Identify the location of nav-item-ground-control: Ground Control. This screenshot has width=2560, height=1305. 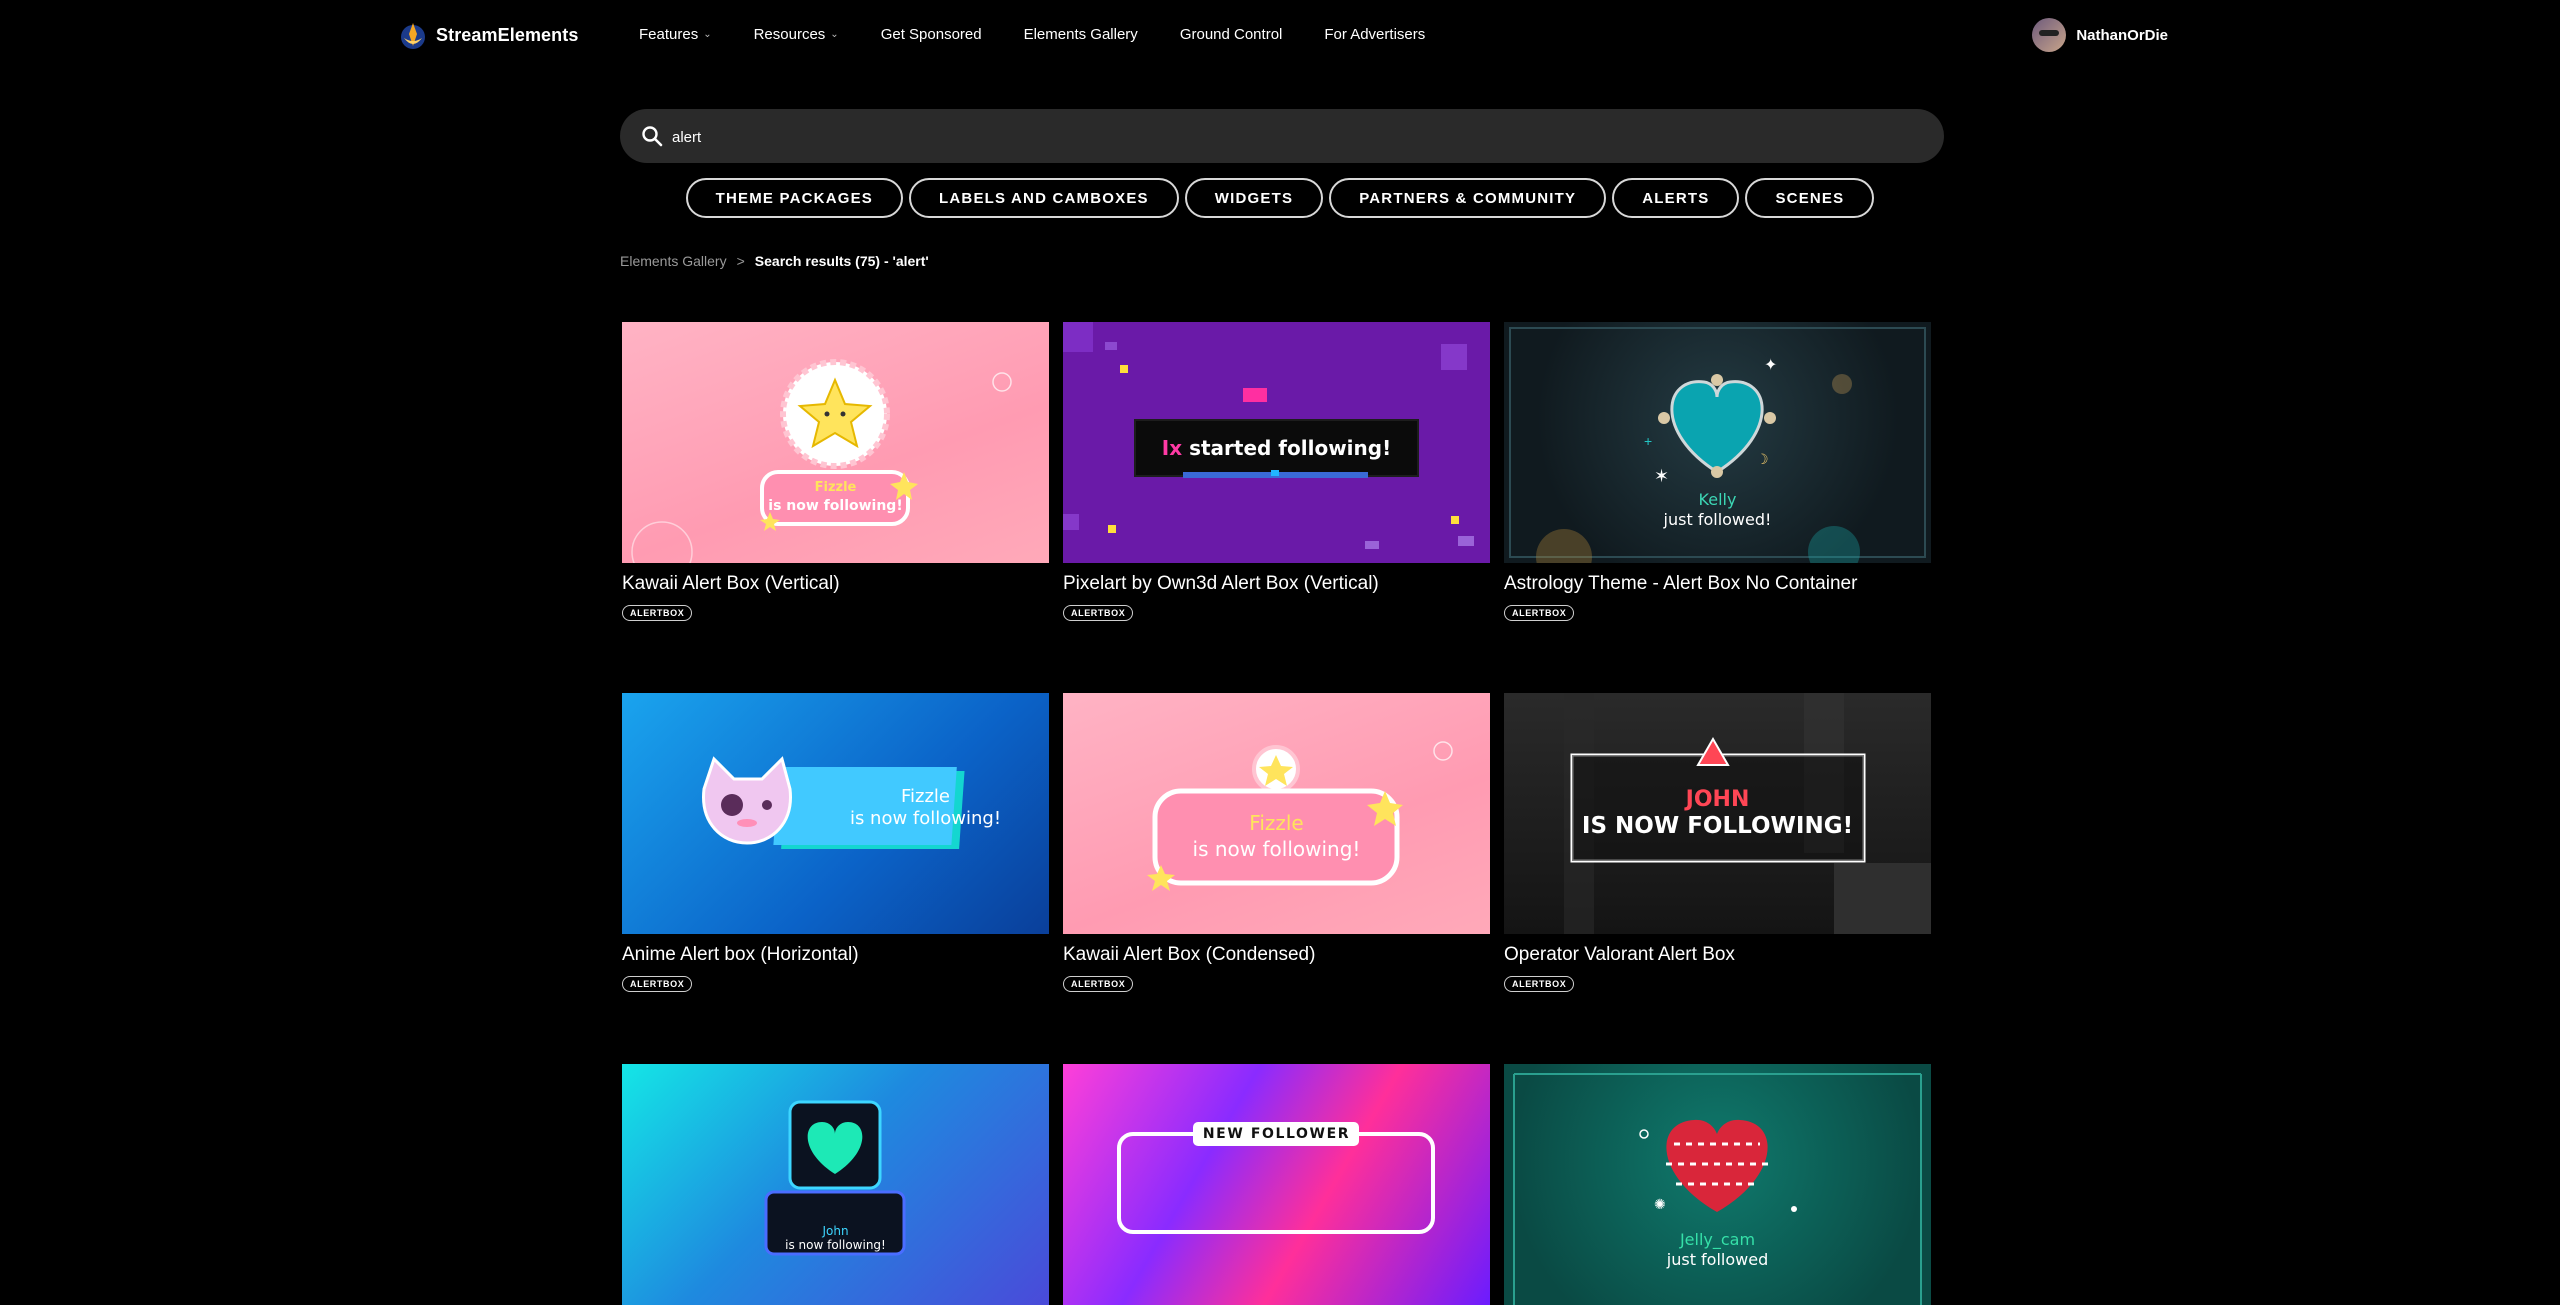
(1231, 34).